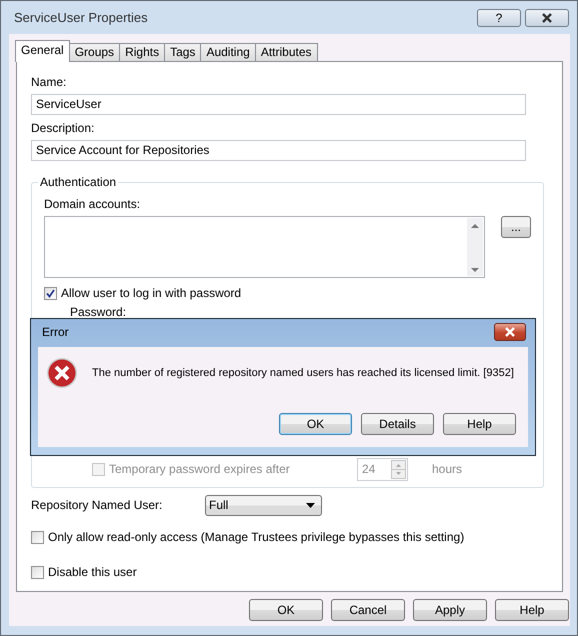 Image resolution: width=578 pixels, height=636 pixels. I want to click on description-field: Service Account for Repositories, so click(278, 150).